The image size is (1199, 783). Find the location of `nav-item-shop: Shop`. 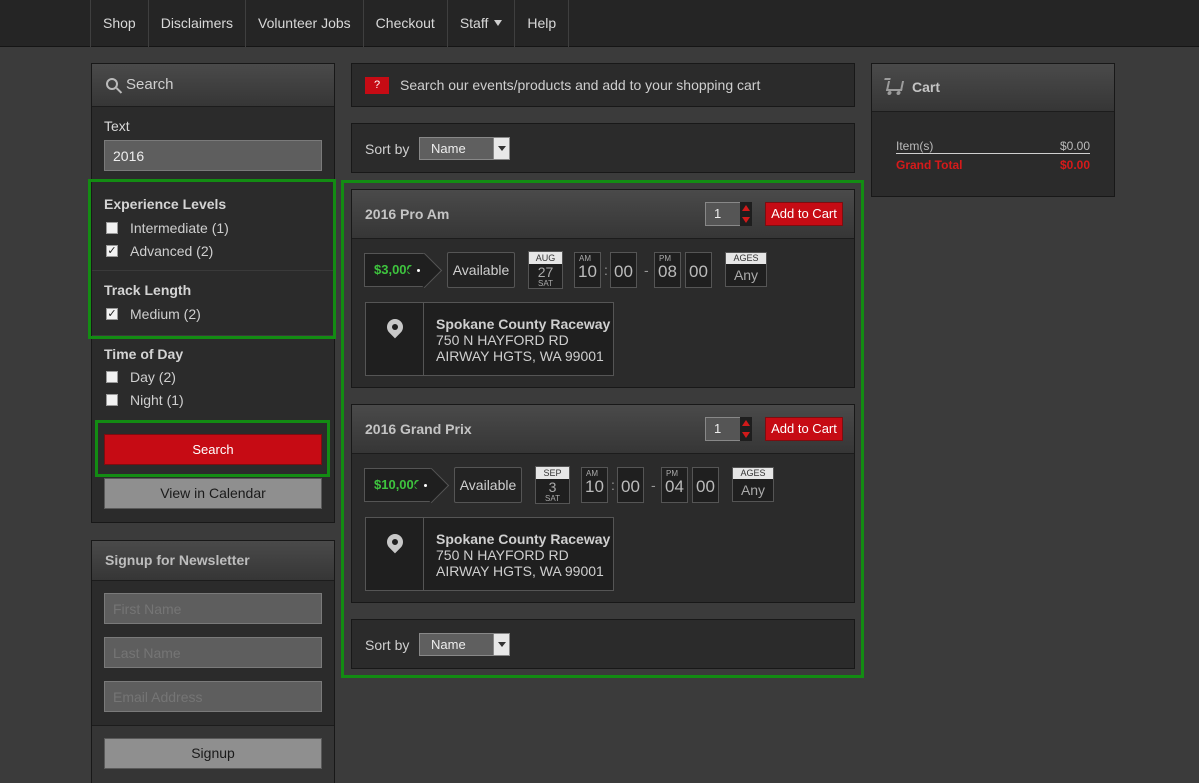

nav-item-shop: Shop is located at coordinates (120, 23).